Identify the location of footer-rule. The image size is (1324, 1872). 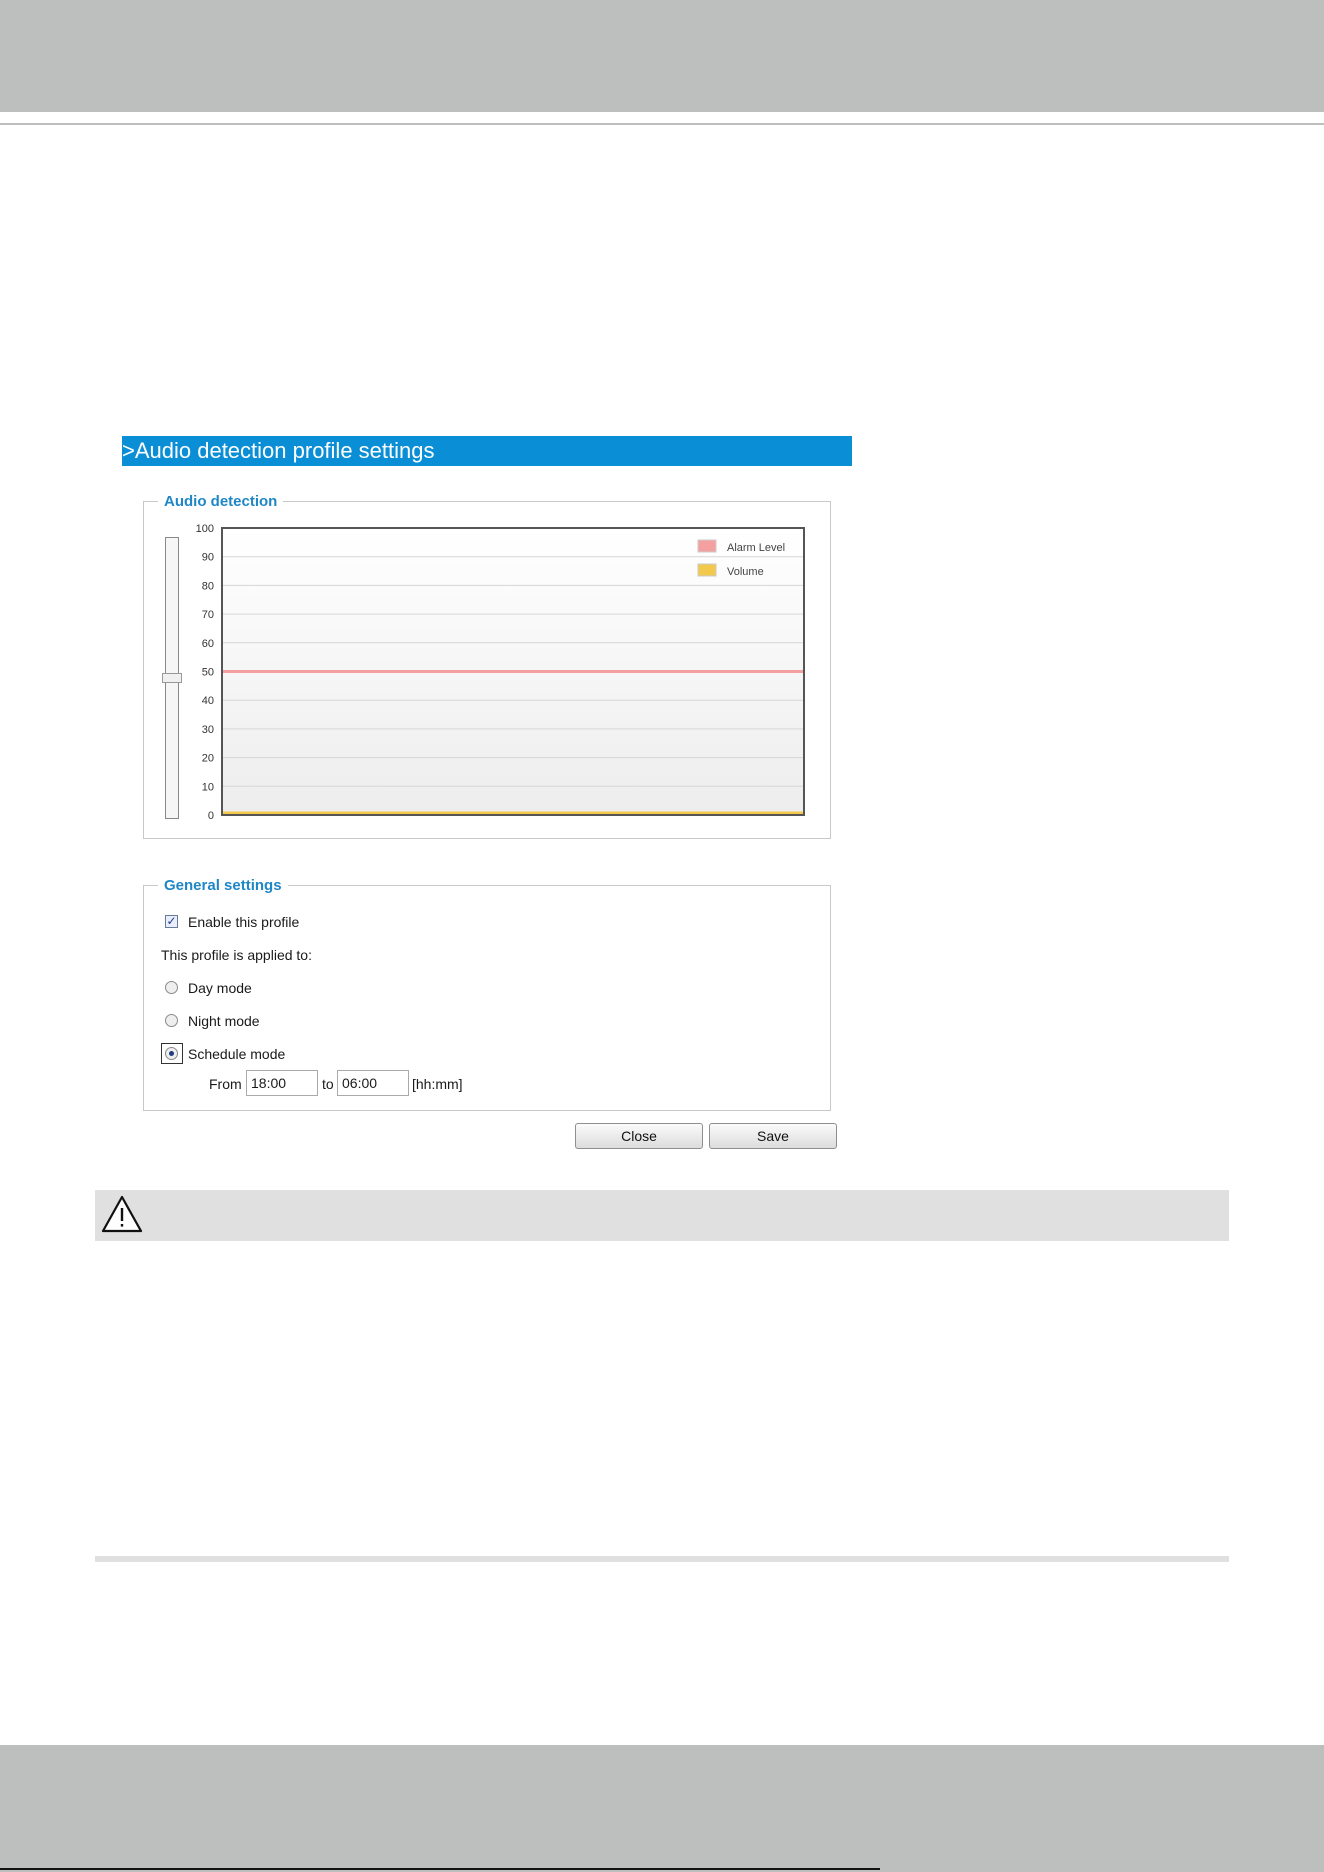
(440, 1869).